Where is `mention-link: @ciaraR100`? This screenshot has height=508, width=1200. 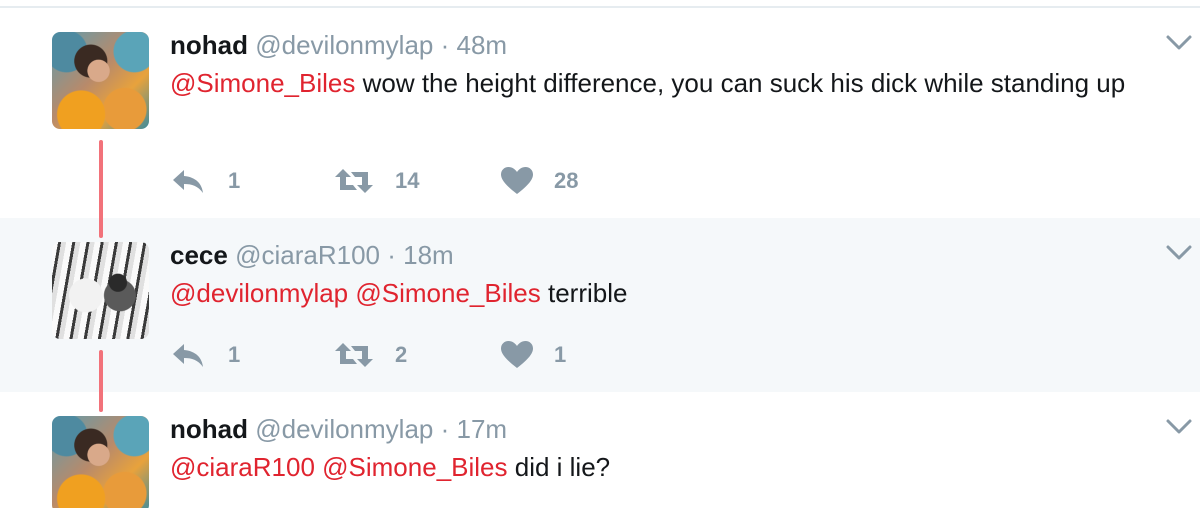 mention-link: @ciaraR100 is located at coordinates (242, 467).